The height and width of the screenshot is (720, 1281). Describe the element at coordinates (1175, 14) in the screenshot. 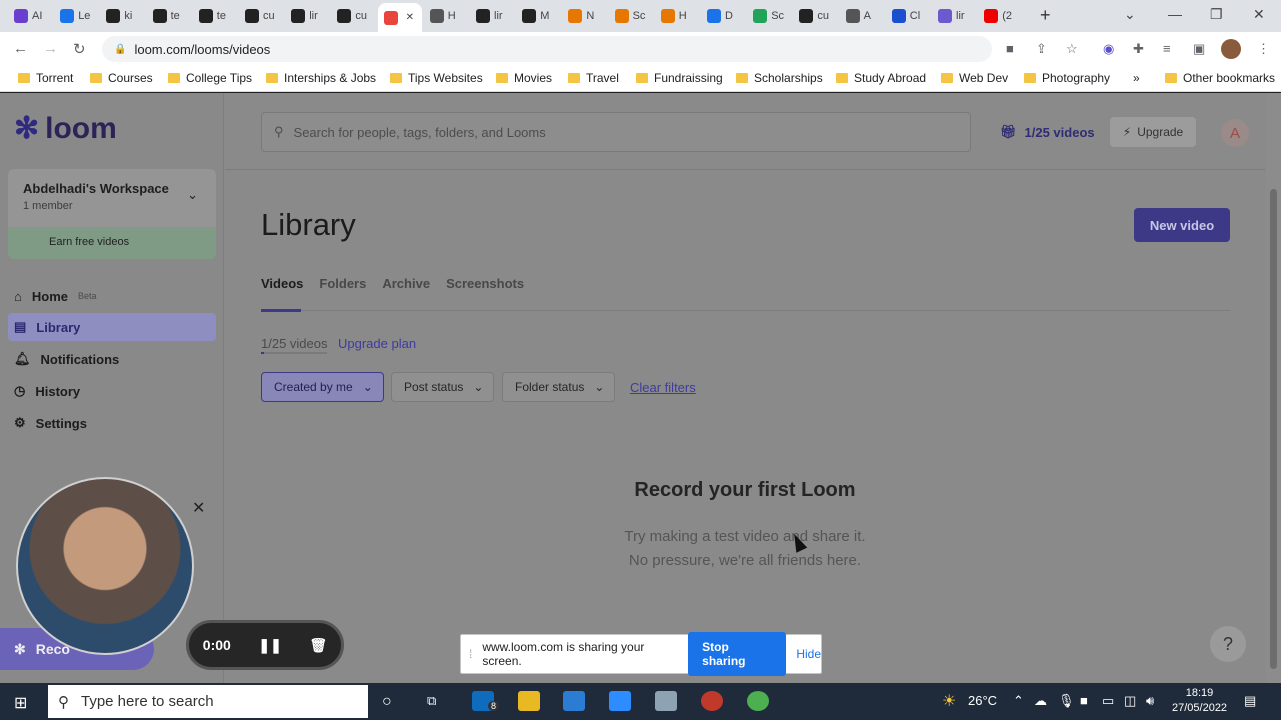

I see `minimize-icon: —` at that location.